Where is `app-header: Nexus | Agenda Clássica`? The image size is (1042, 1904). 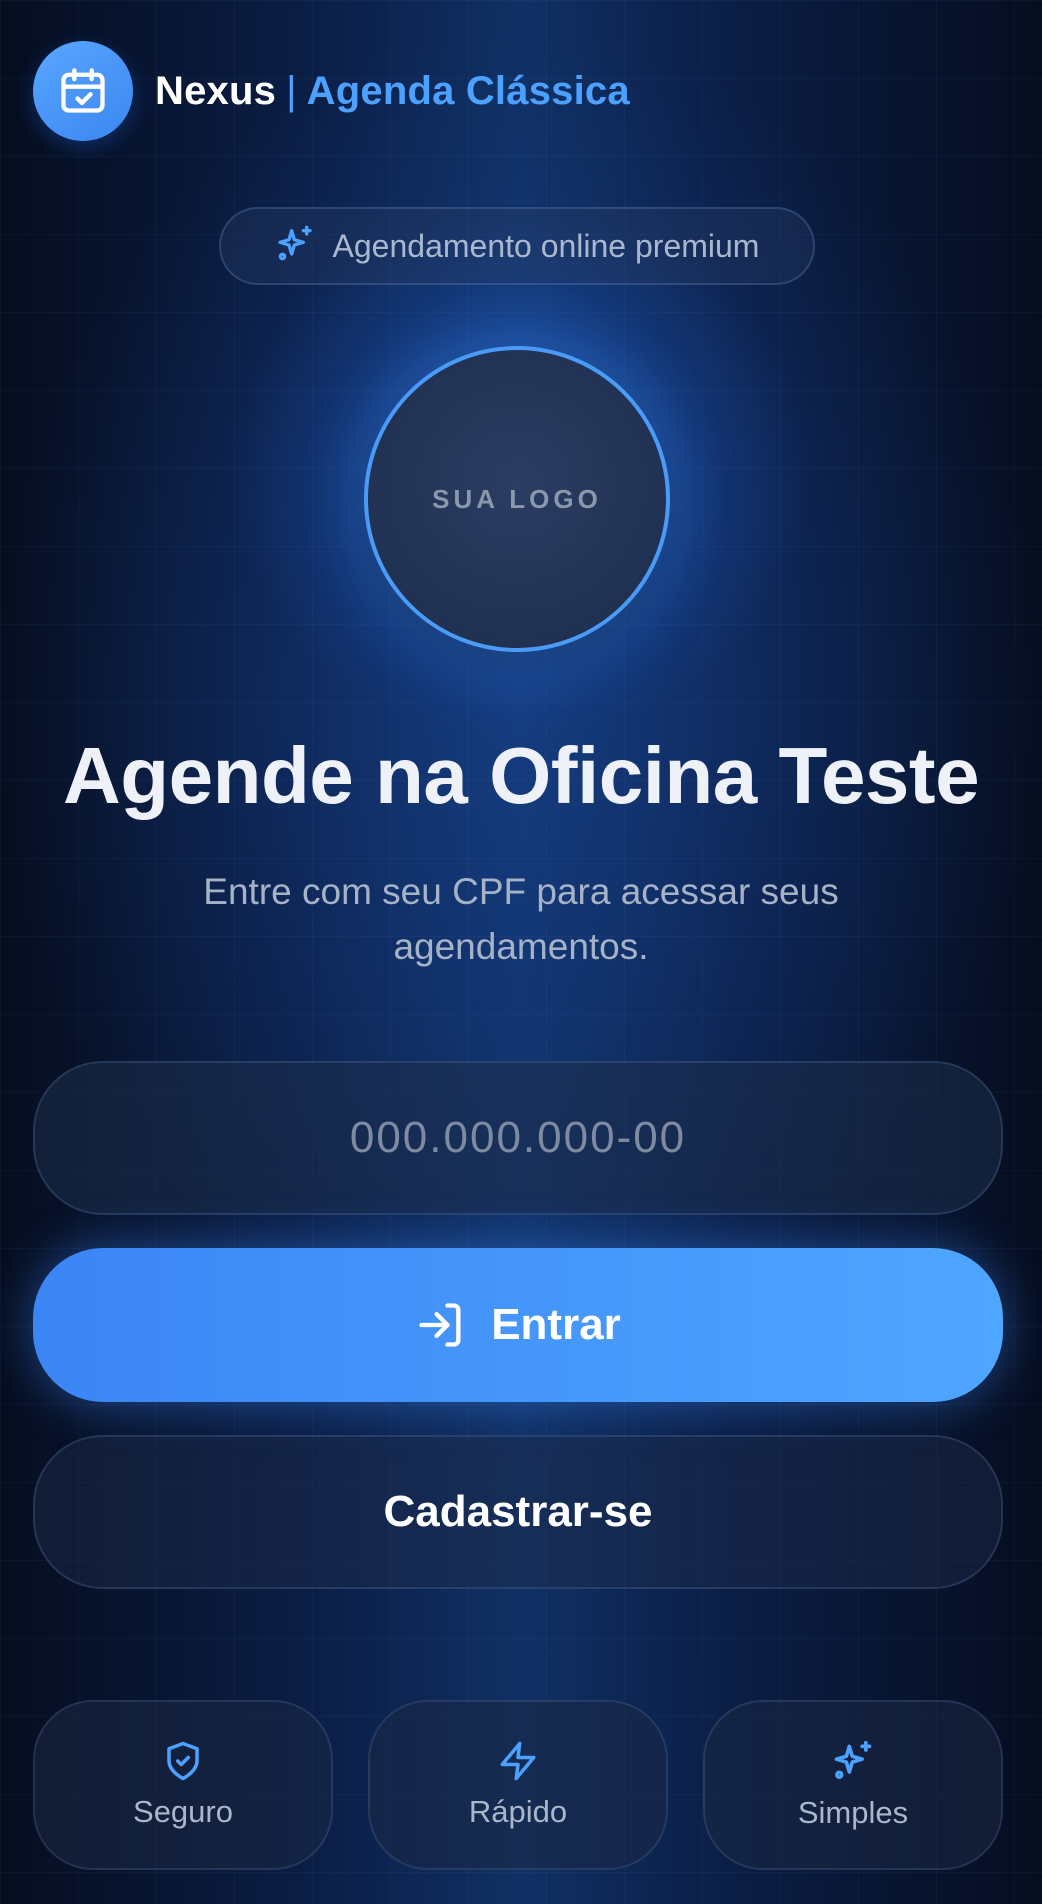
app-header: Nexus | Agenda Clássica is located at coordinates (331, 91).